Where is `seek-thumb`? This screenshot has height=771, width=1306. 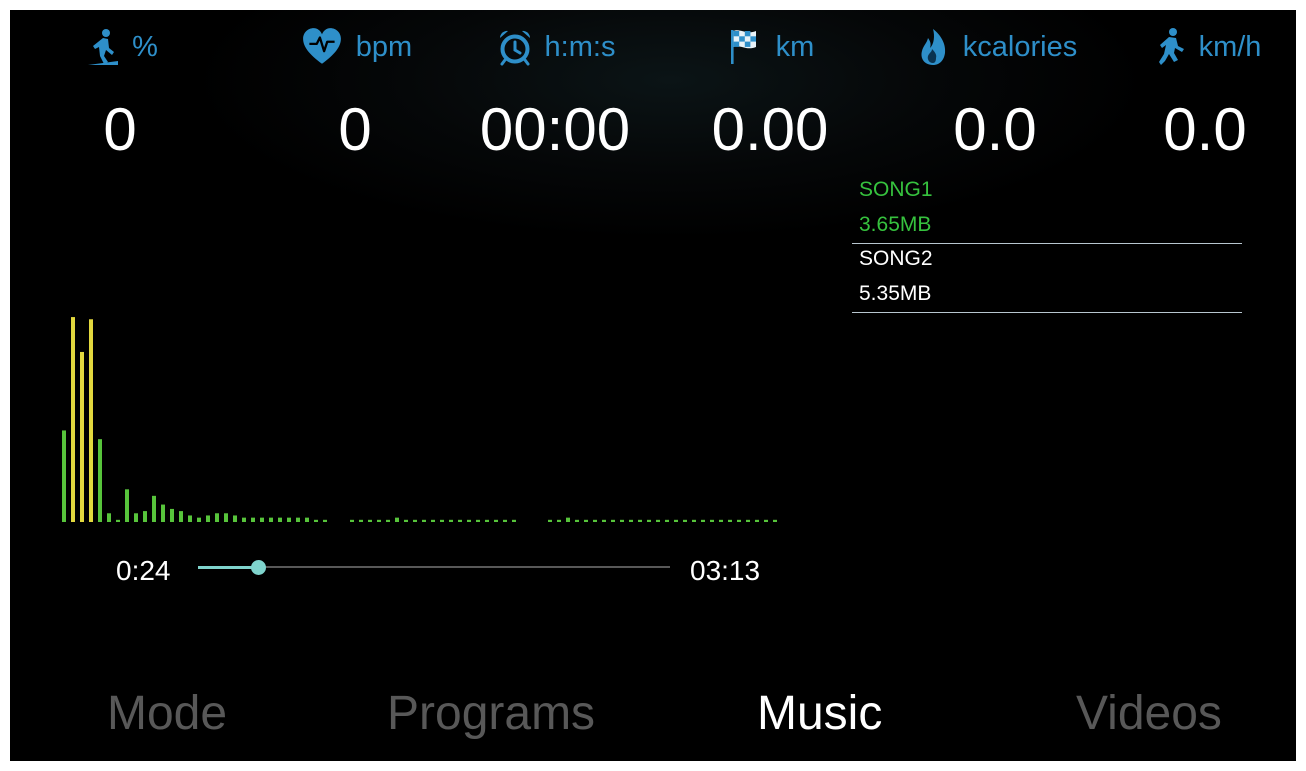
seek-thumb is located at coordinates (258, 567).